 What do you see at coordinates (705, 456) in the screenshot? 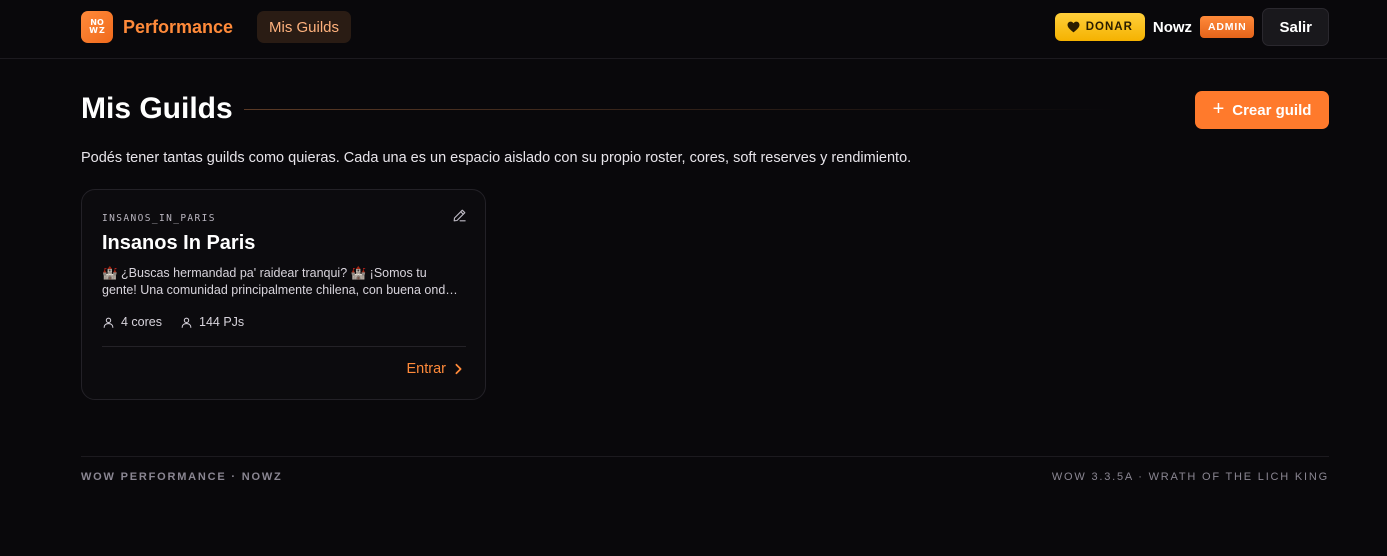
I see `footer-divider` at bounding box center [705, 456].